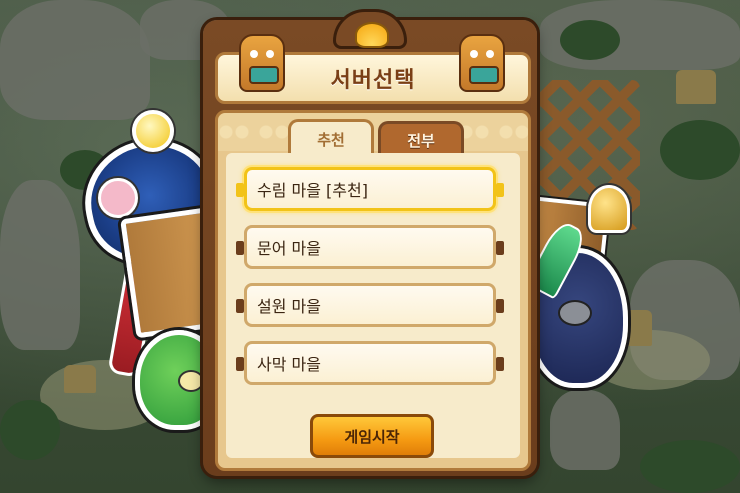  I want to click on server-item-octopus: 문어 마을, so click(370, 247).